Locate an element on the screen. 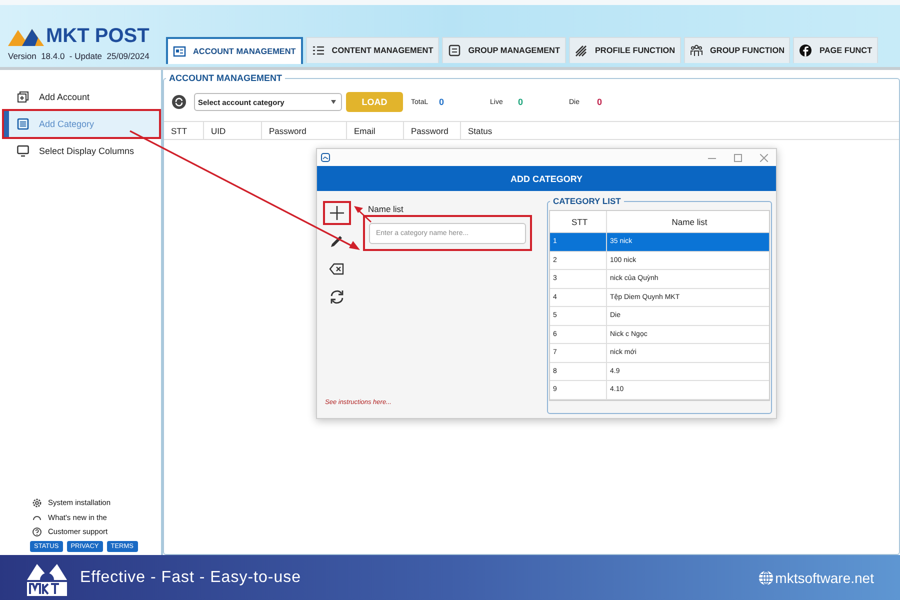  tab: PROFILE FUNCTION is located at coordinates (625, 50).